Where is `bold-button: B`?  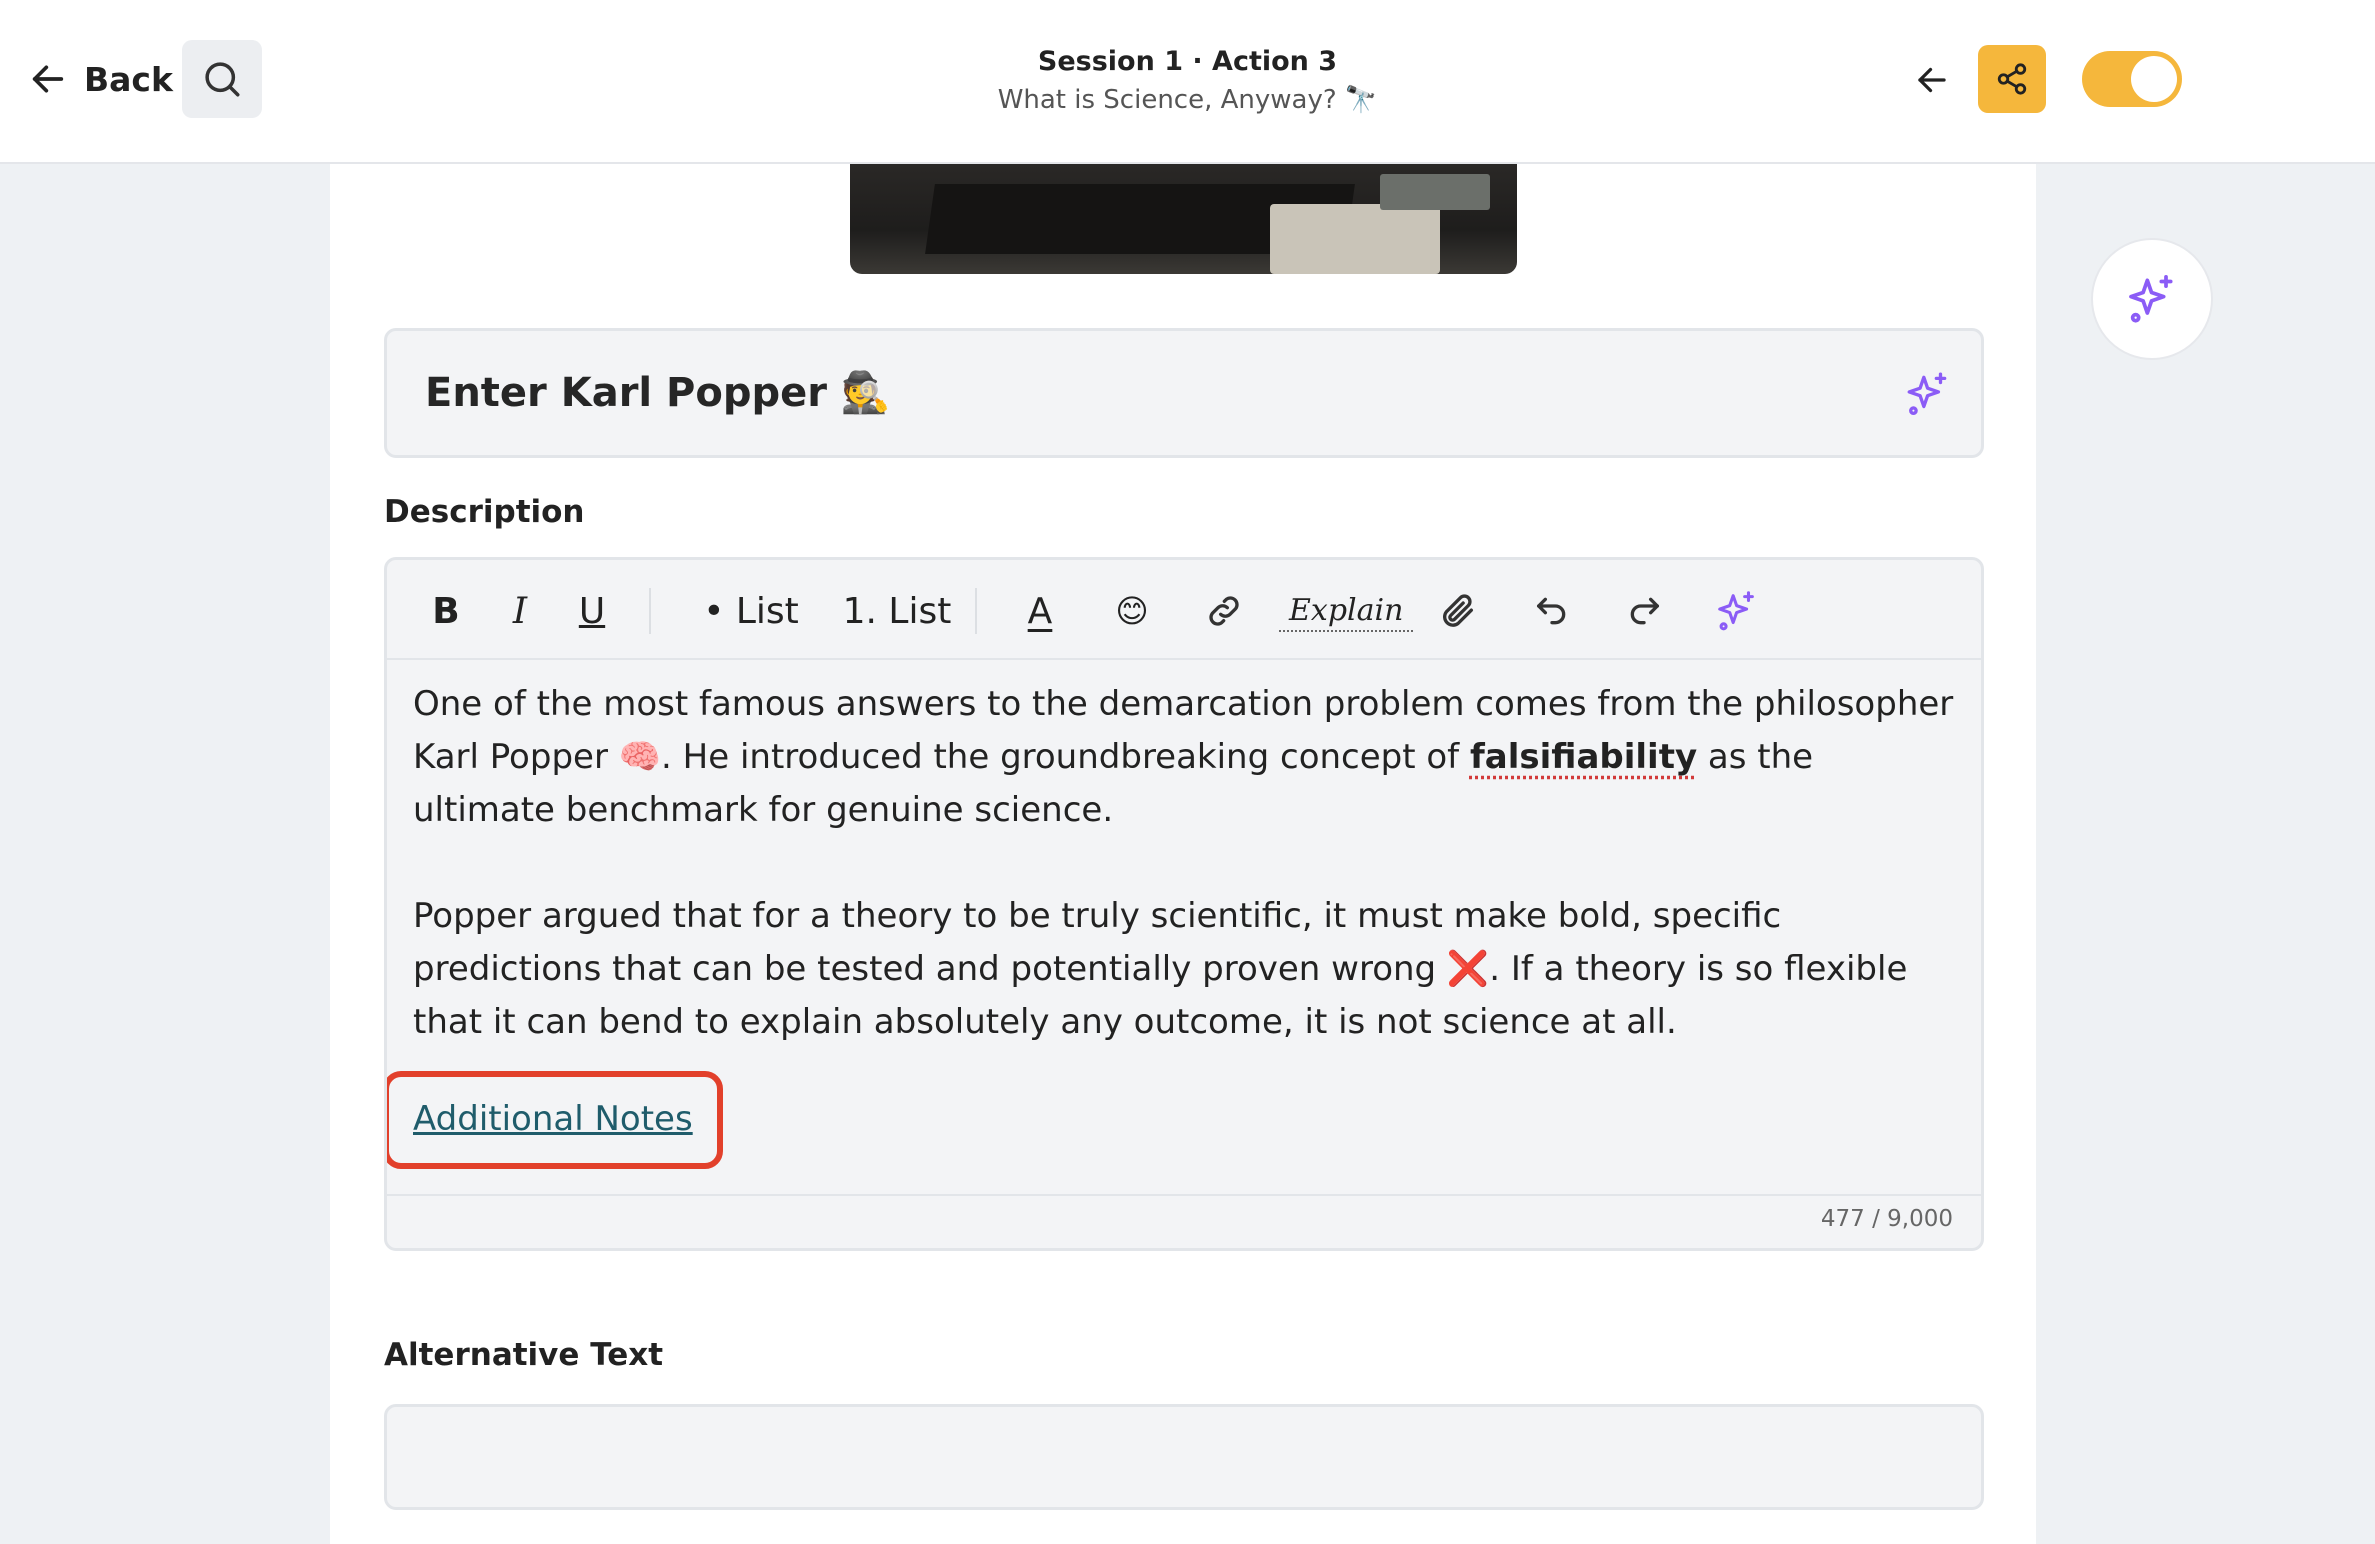
bold-button: B is located at coordinates (446, 611).